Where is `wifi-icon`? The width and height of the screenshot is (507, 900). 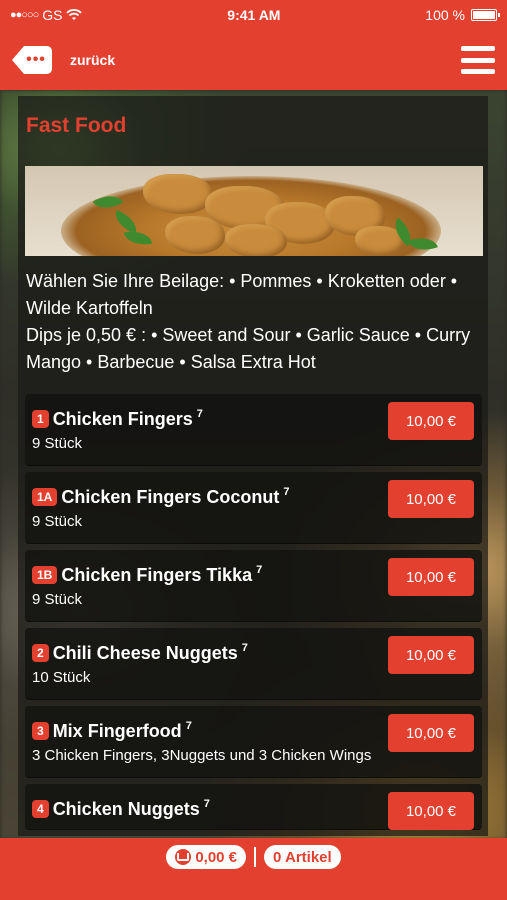 wifi-icon is located at coordinates (74, 14).